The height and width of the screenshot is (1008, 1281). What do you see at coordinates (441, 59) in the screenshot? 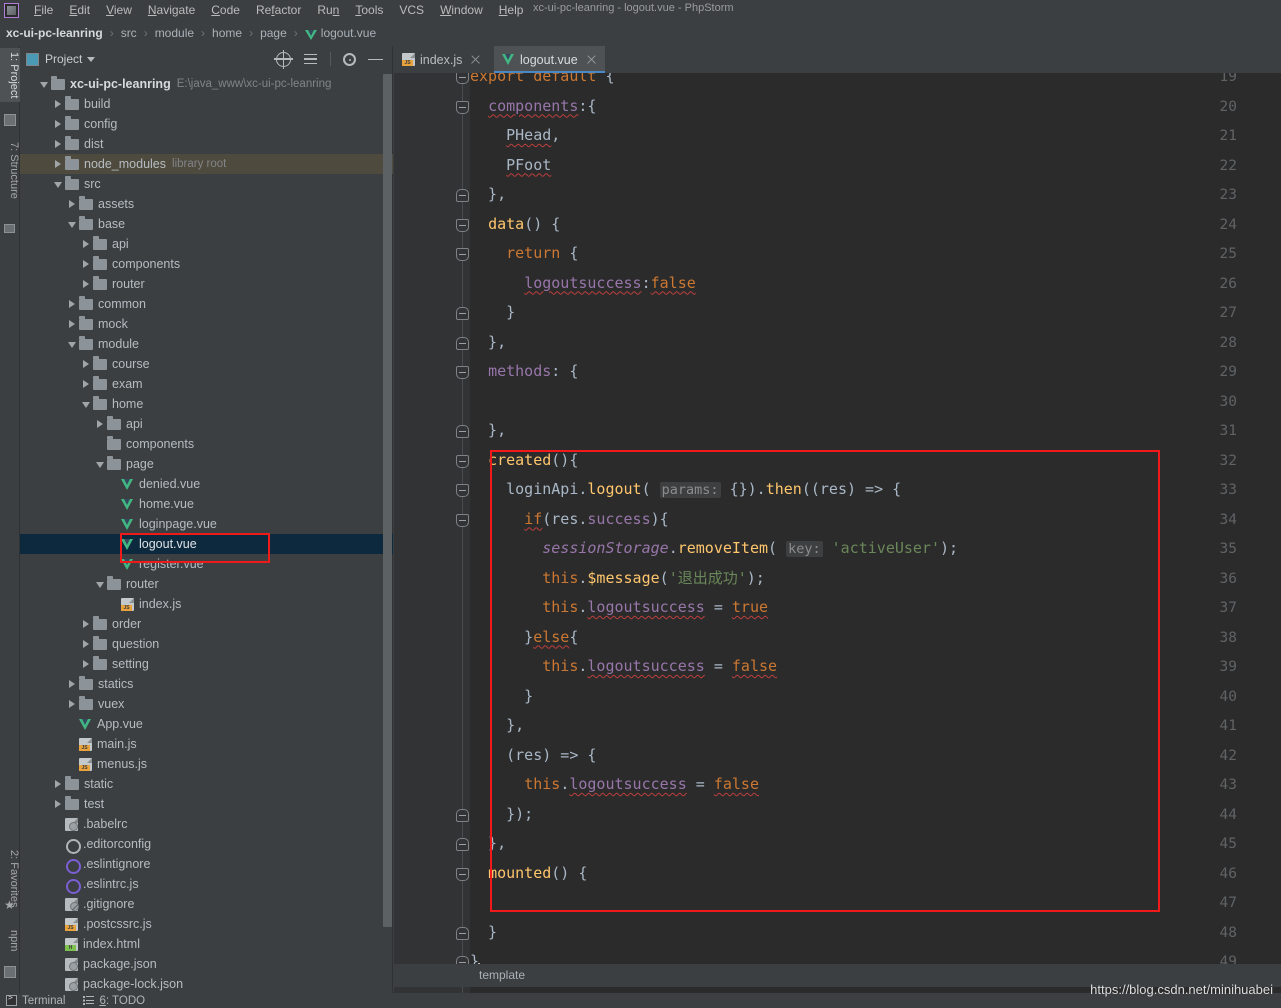
I see `tab-index-js: JS index.js` at bounding box center [441, 59].